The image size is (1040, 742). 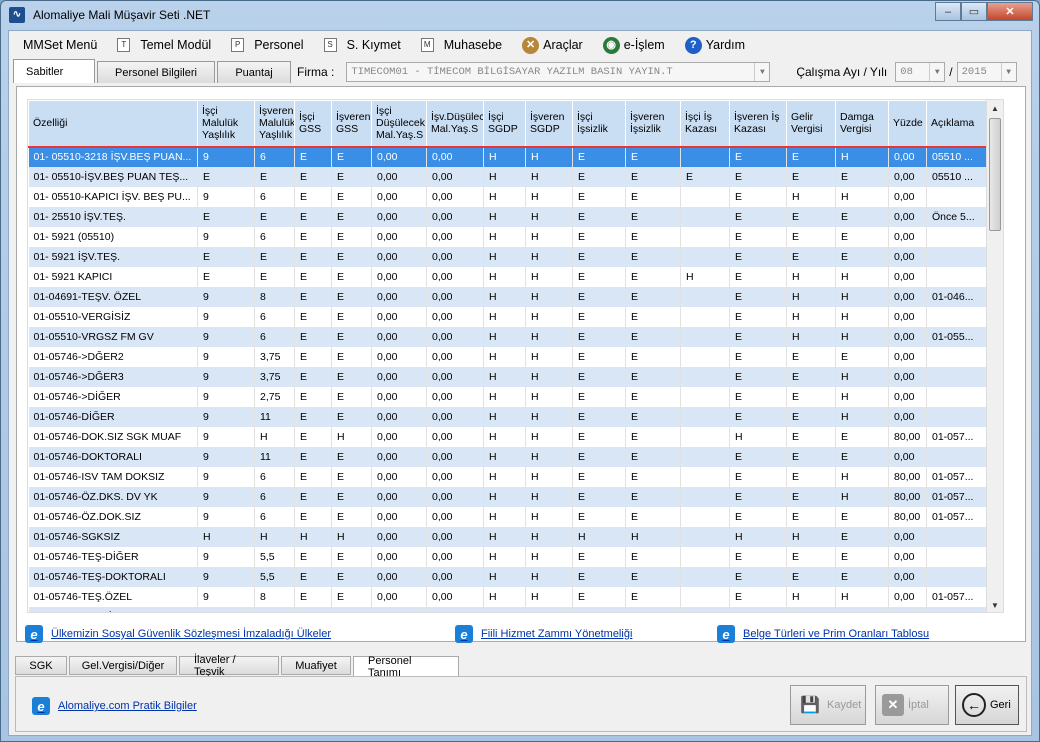 I want to click on table-cell: 6, so click(x=274, y=496).